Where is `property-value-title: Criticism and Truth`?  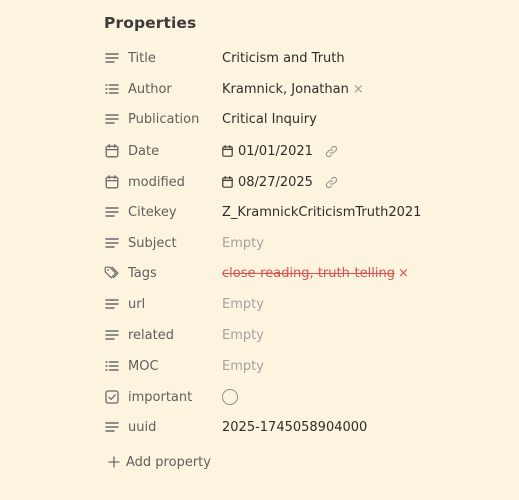 property-value-title: Criticism and Truth is located at coordinates (283, 58).